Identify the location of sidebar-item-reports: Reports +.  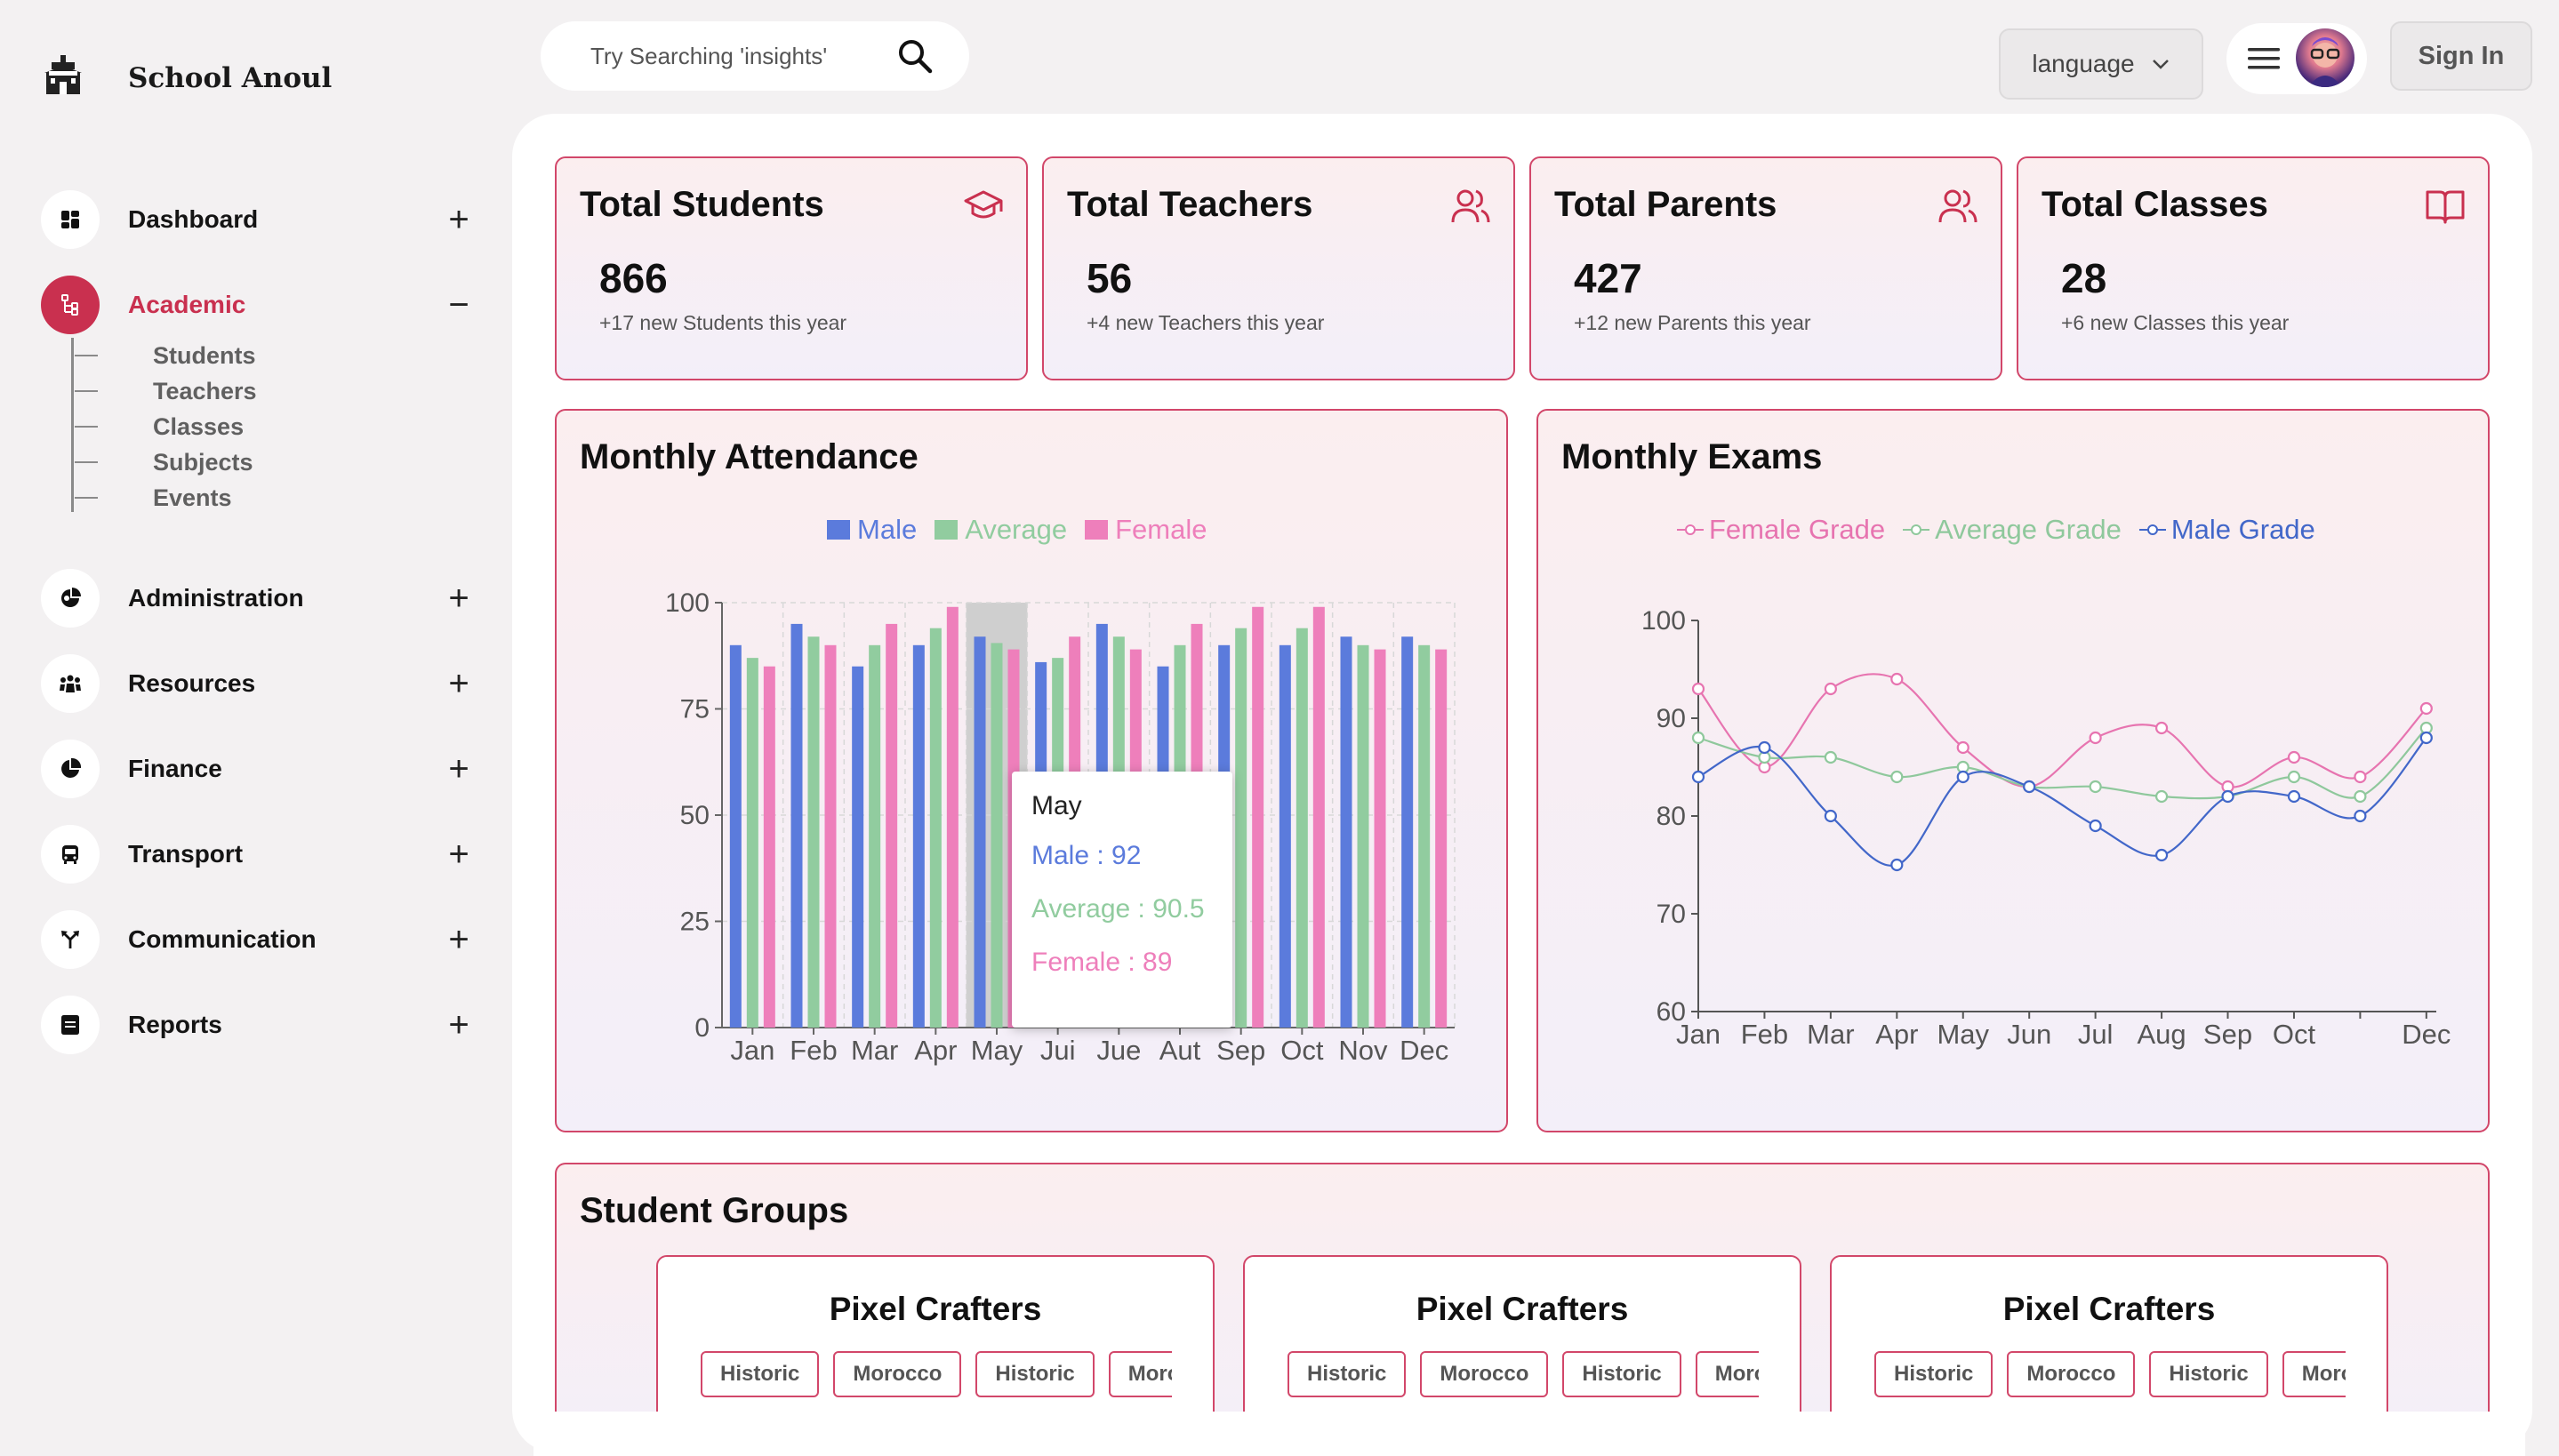
(259, 1025).